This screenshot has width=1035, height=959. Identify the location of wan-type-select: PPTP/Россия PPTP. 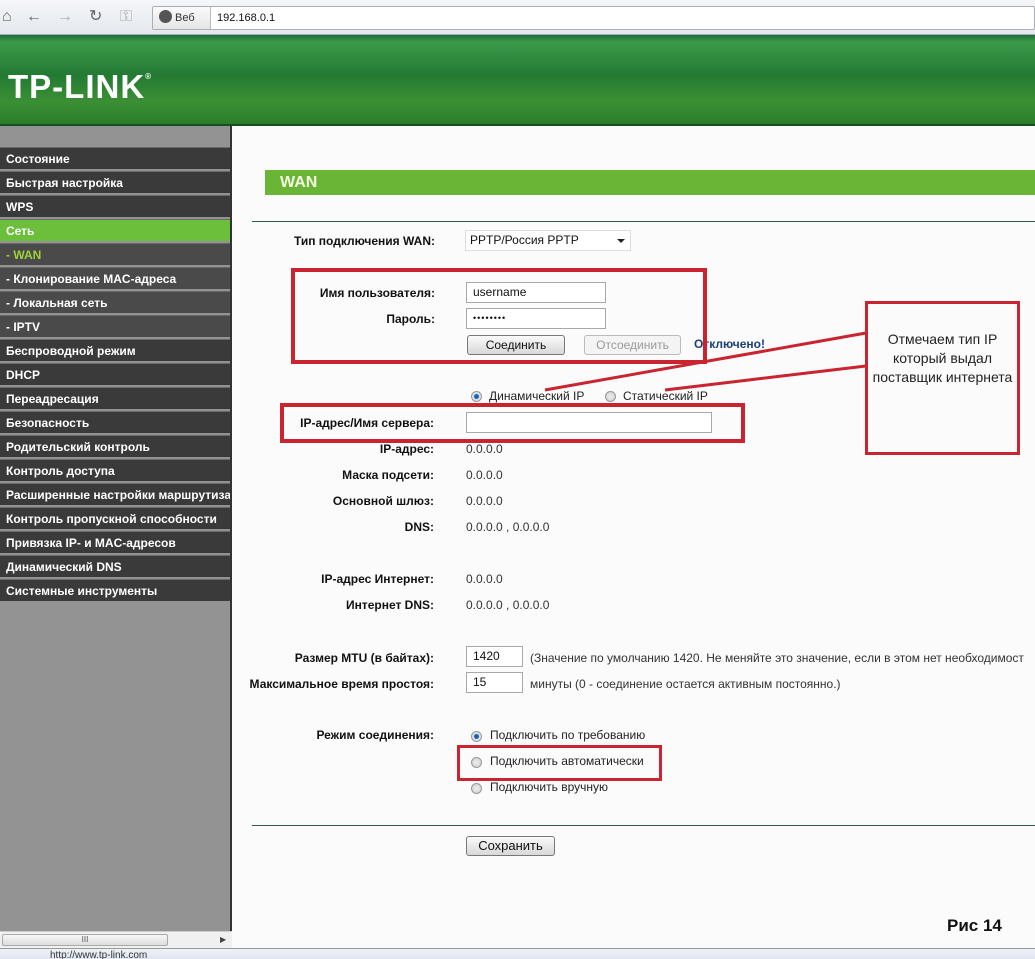
(548, 240).